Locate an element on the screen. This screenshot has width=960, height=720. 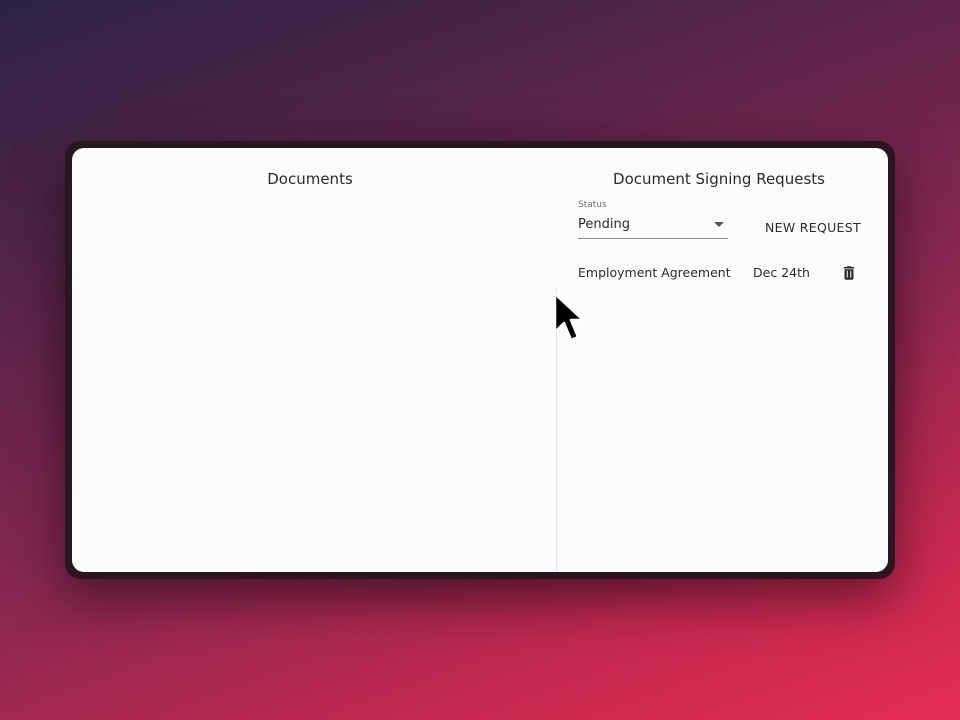
request-date: Dec 24th is located at coordinates (781, 272).